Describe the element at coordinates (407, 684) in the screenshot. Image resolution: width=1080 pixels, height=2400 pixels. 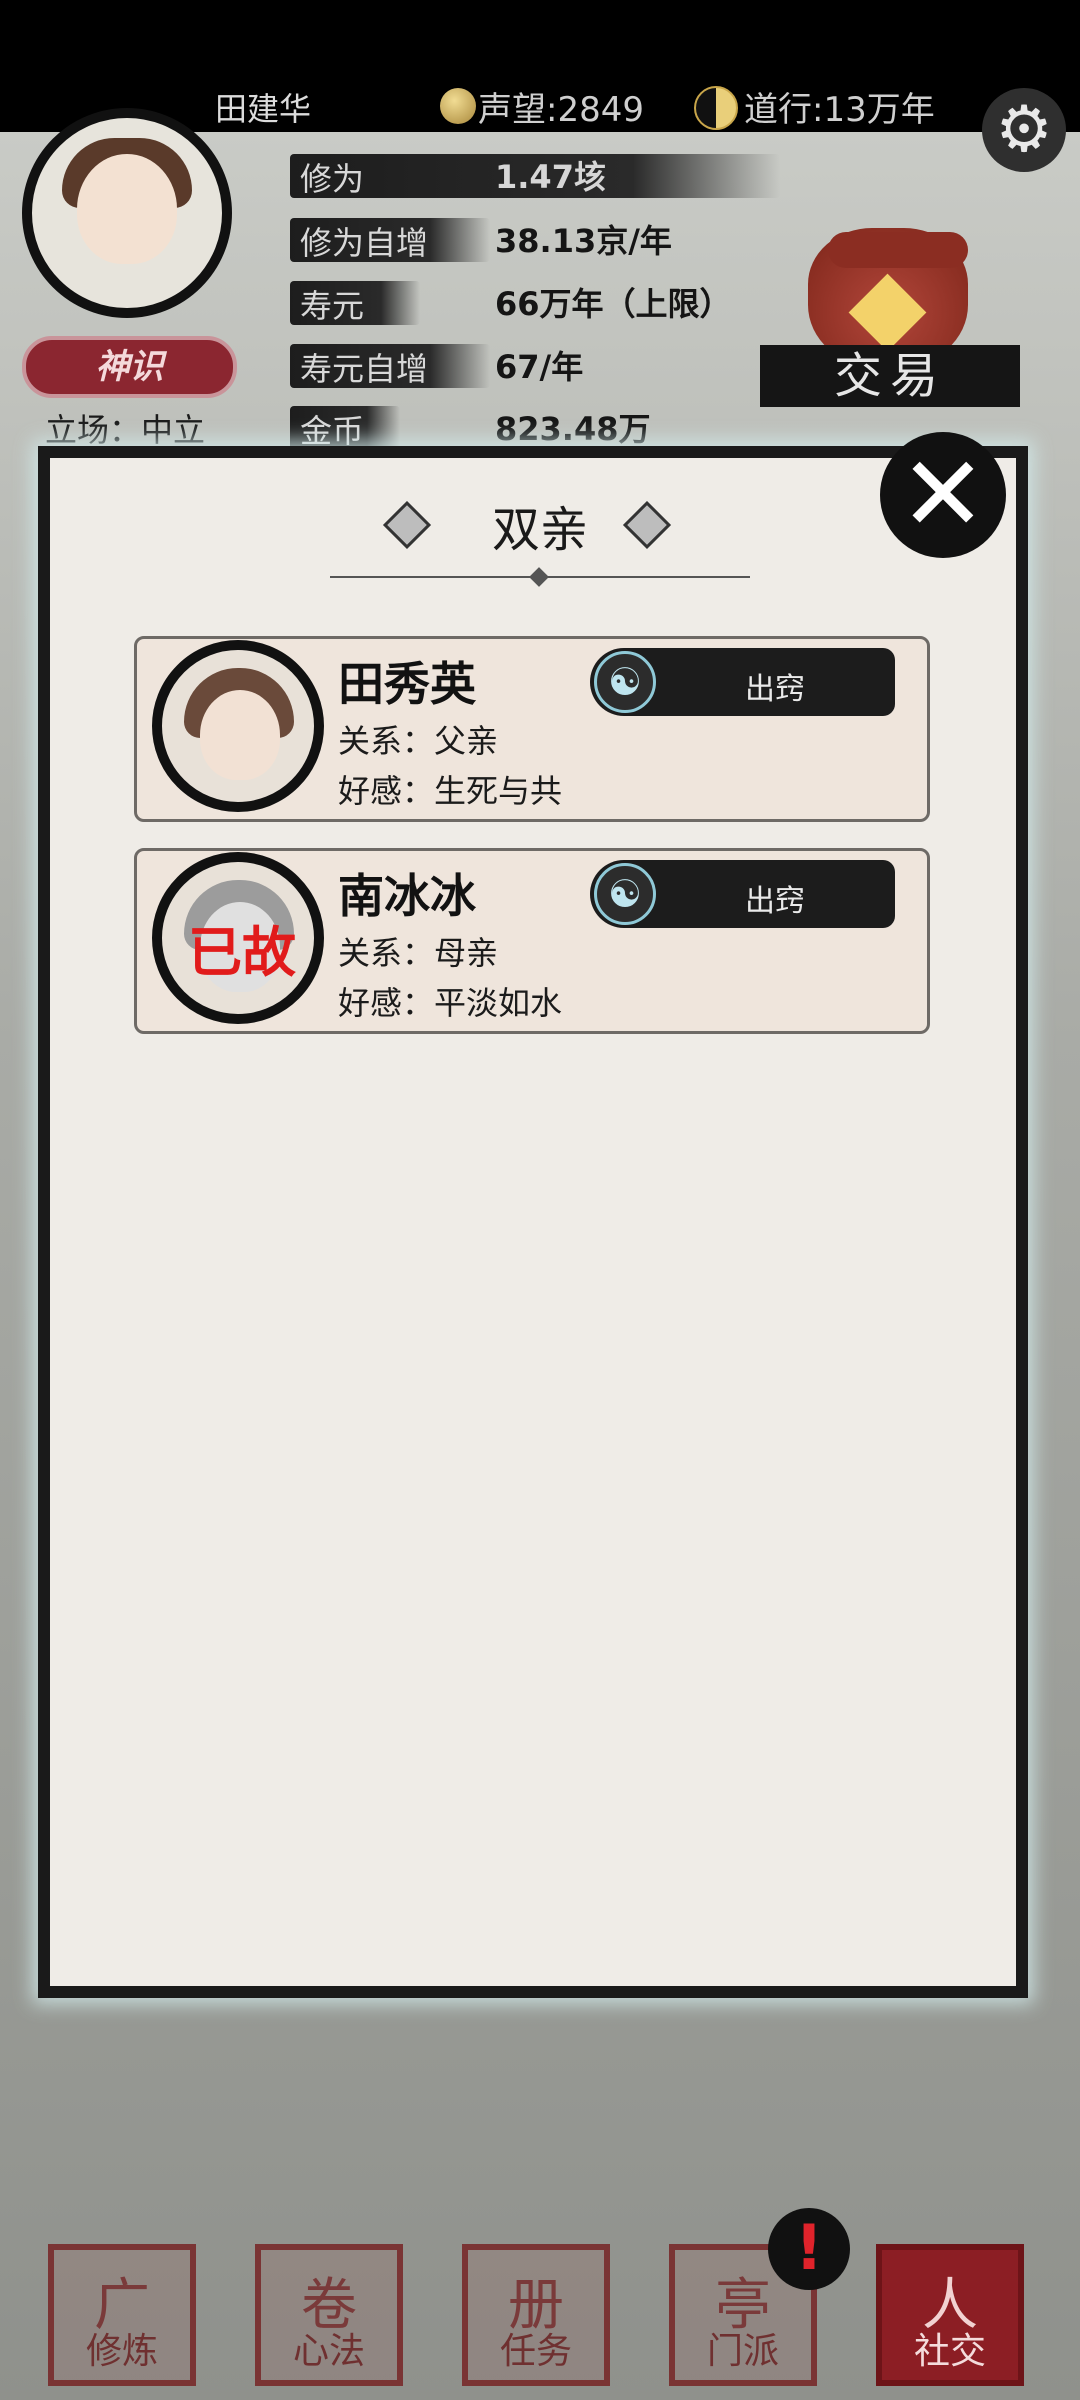
I see `member-name: 田秀英` at that location.